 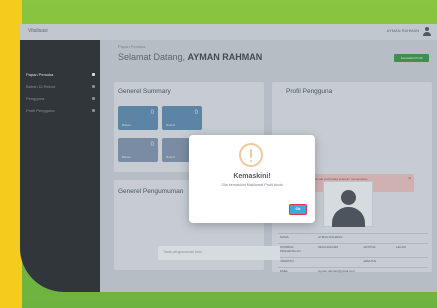 What do you see at coordinates (252, 176) in the screenshot?
I see `modal-title: Kemaskini!` at bounding box center [252, 176].